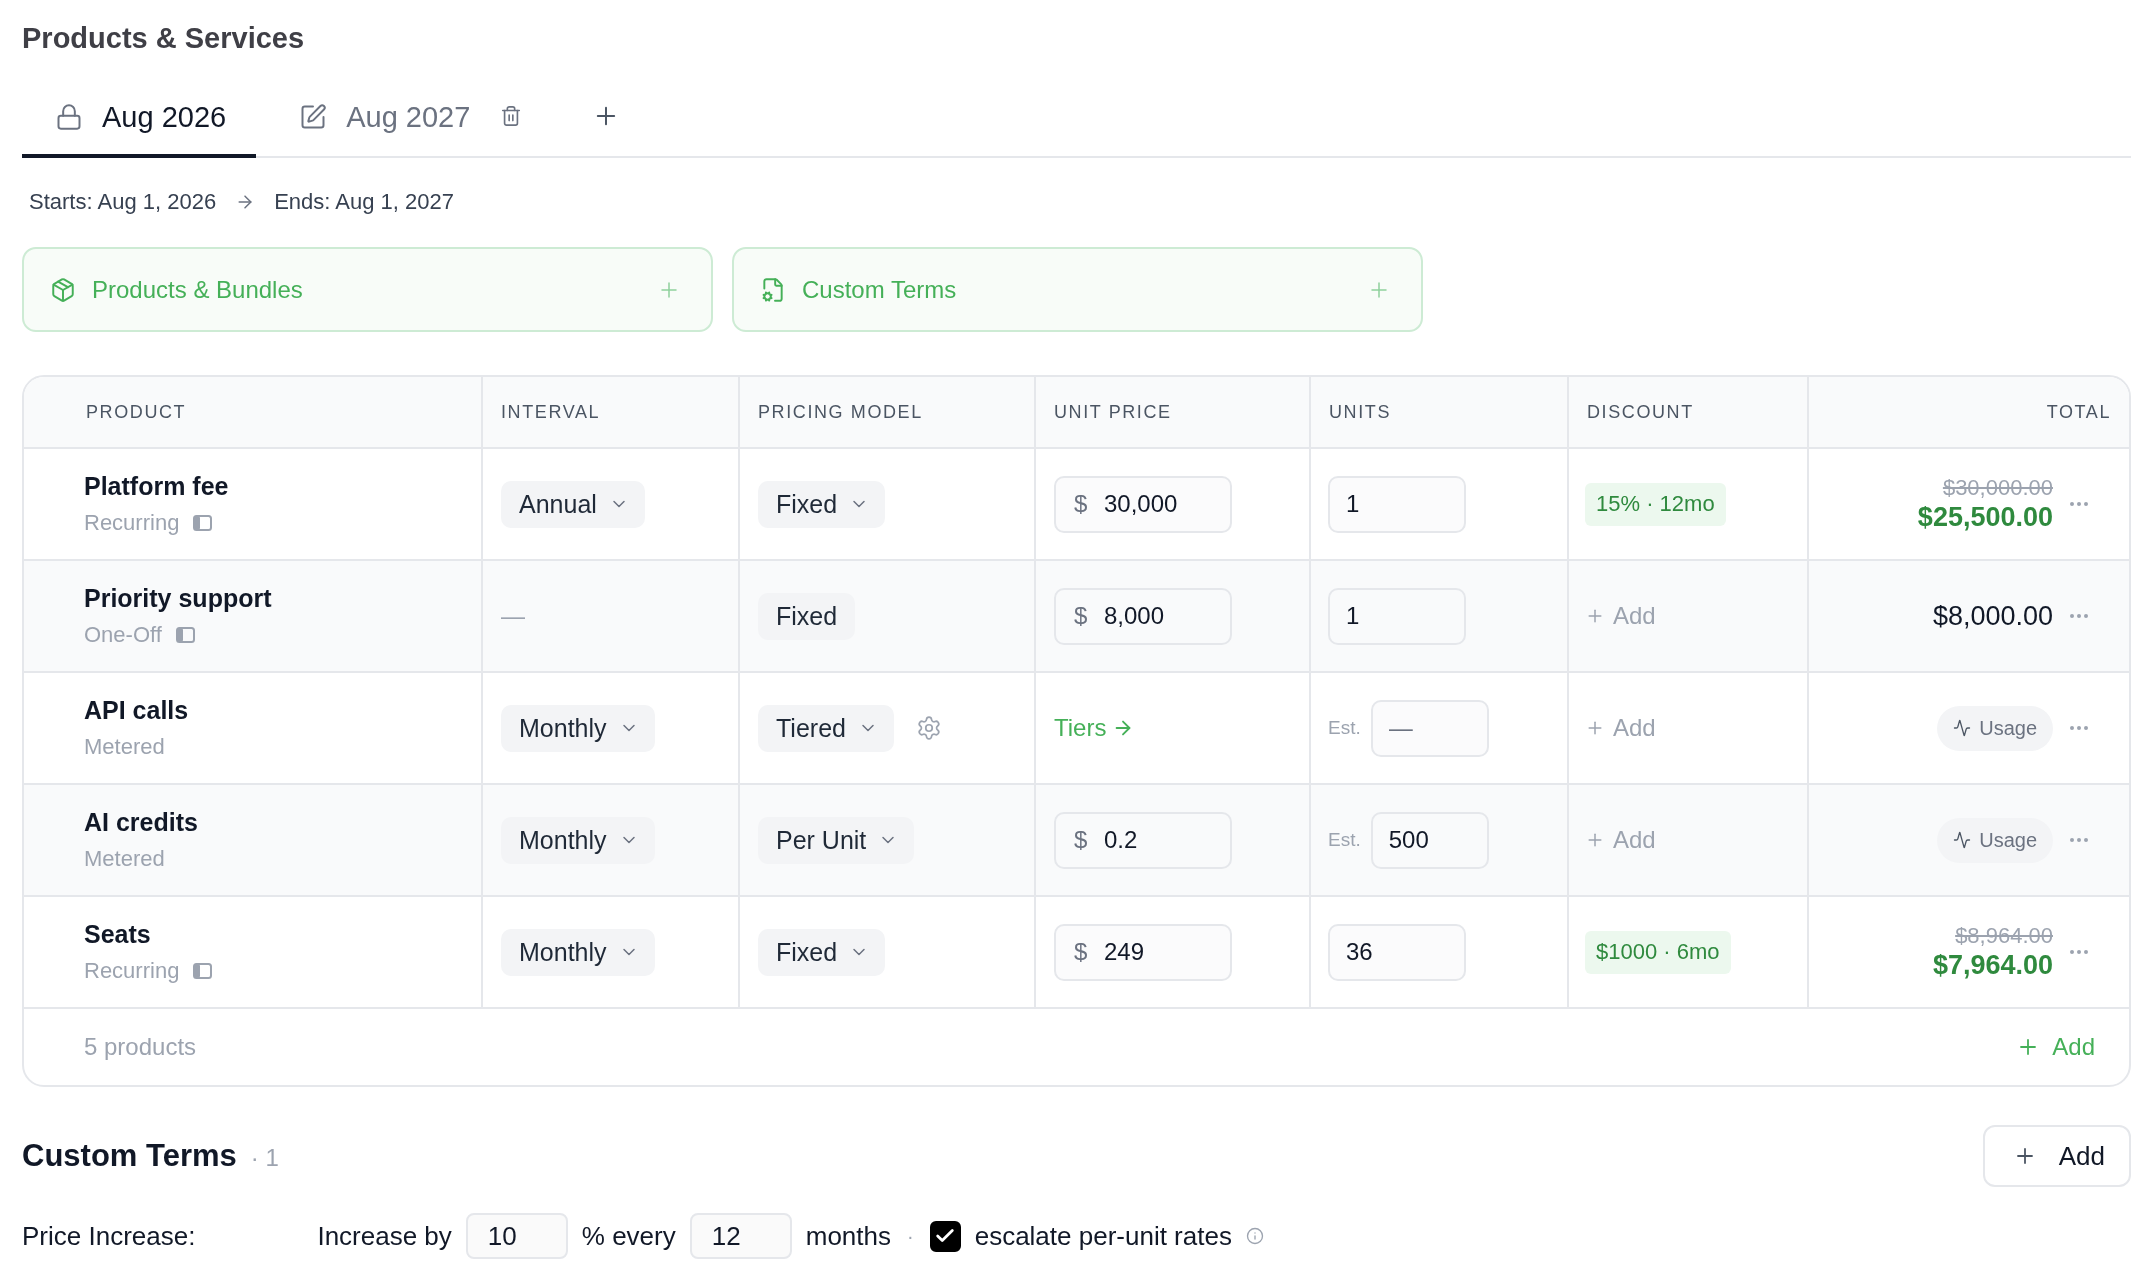 The image size is (2152, 1272). Describe the element at coordinates (117, 934) in the screenshot. I see `product-name: Seats` at that location.